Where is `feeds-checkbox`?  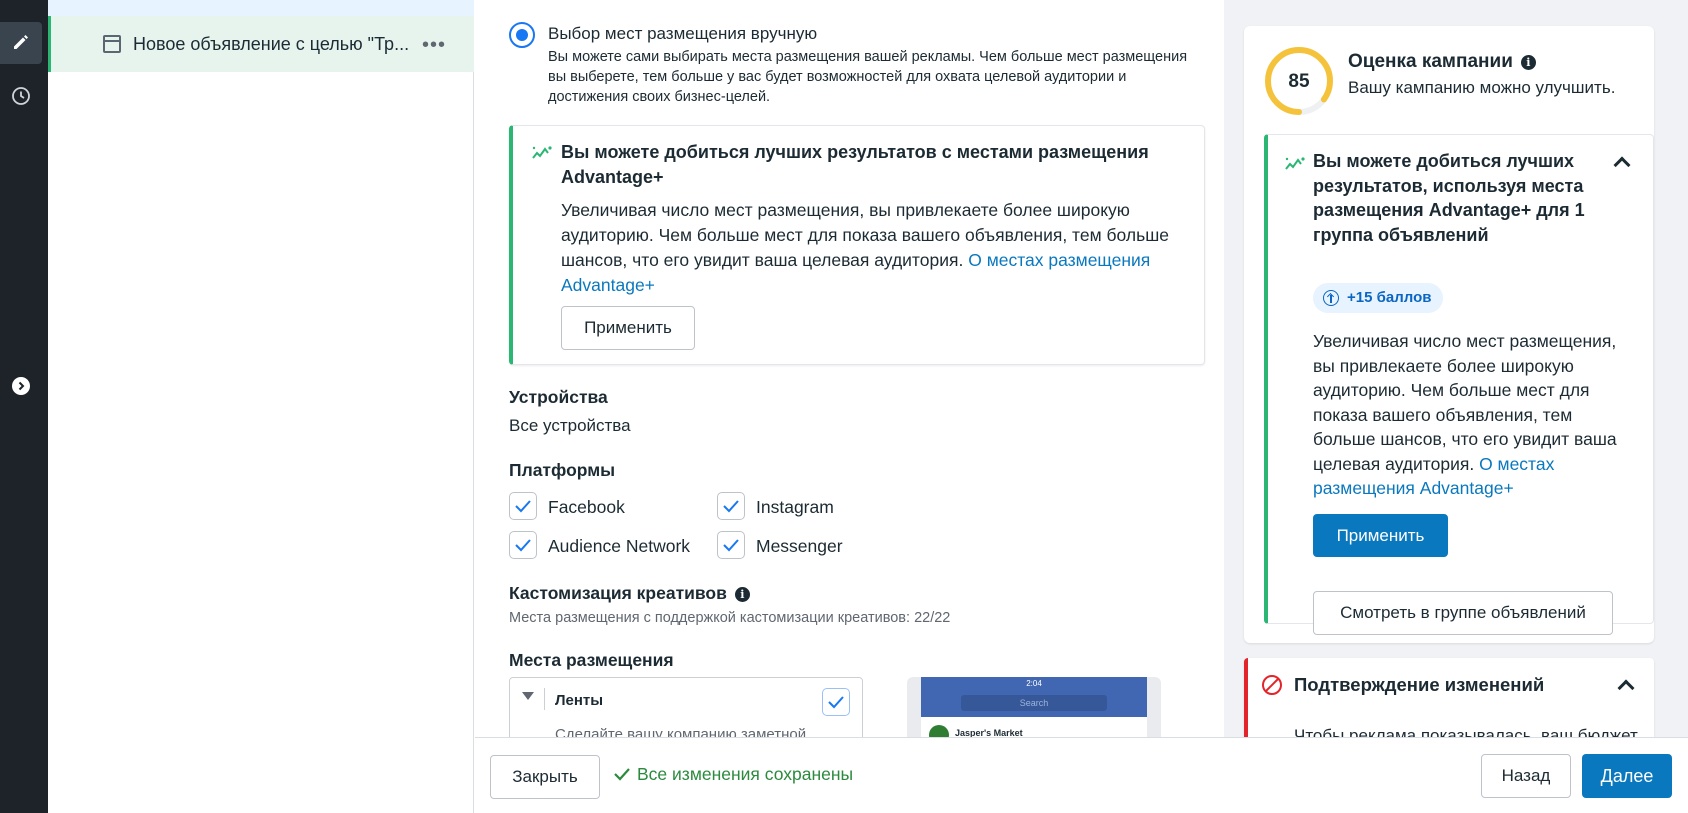 feeds-checkbox is located at coordinates (836, 702).